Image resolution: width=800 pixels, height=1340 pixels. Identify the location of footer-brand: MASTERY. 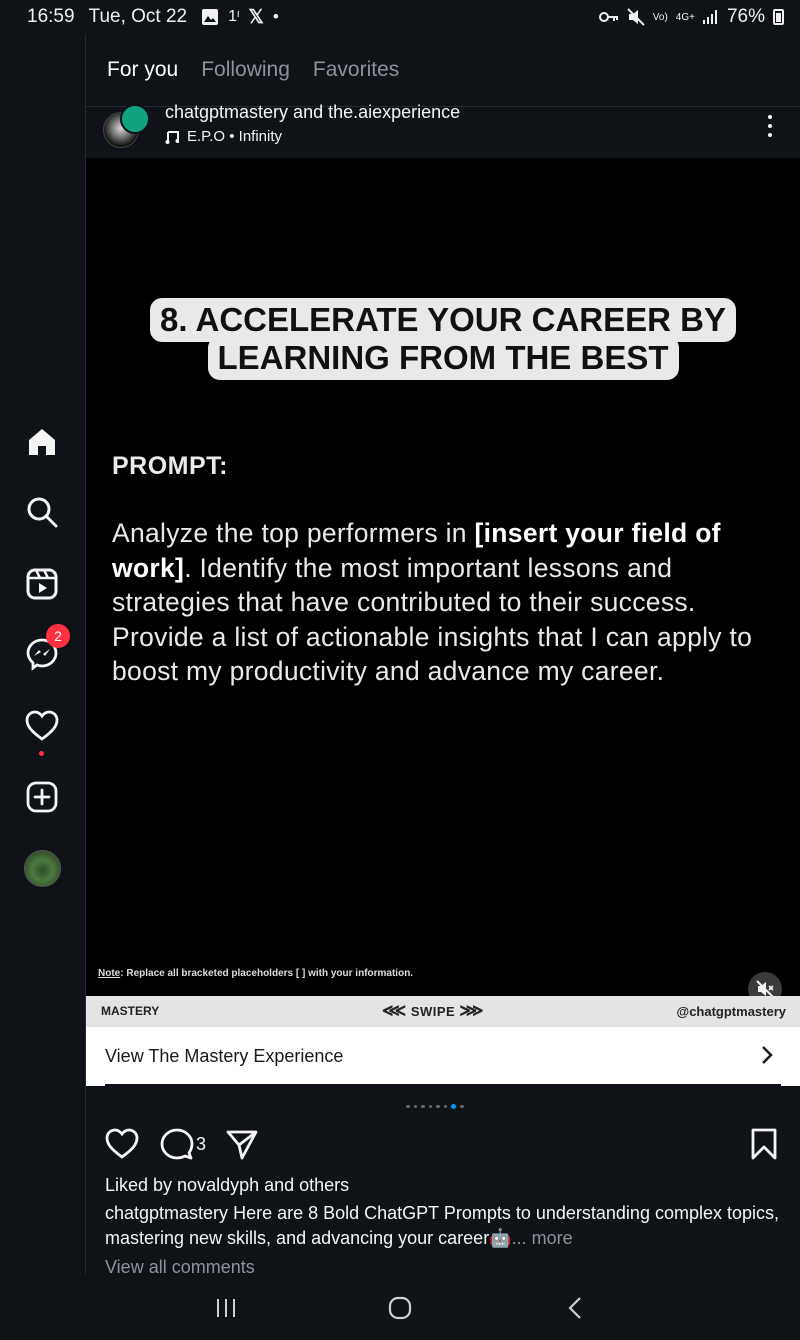
(130, 1011).